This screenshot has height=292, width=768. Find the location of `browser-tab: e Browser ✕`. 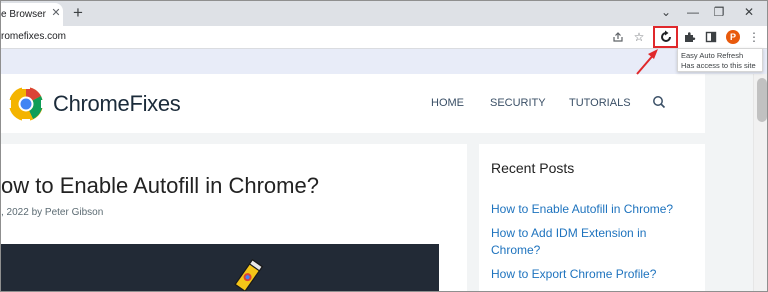

browser-tab: e Browser ✕ is located at coordinates (32, 14).